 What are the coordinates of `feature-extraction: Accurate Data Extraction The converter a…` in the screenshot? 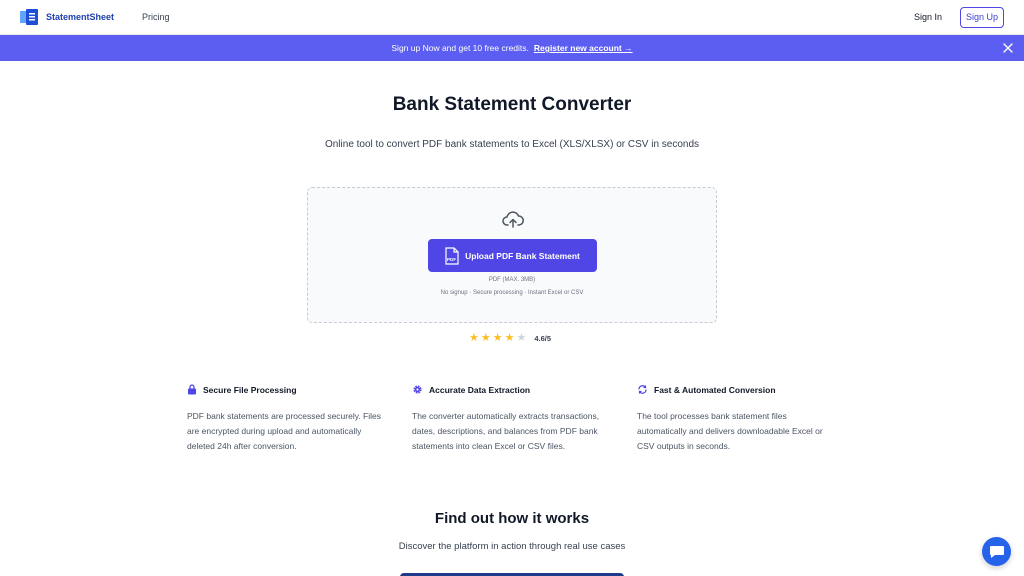 It's located at (524, 419).